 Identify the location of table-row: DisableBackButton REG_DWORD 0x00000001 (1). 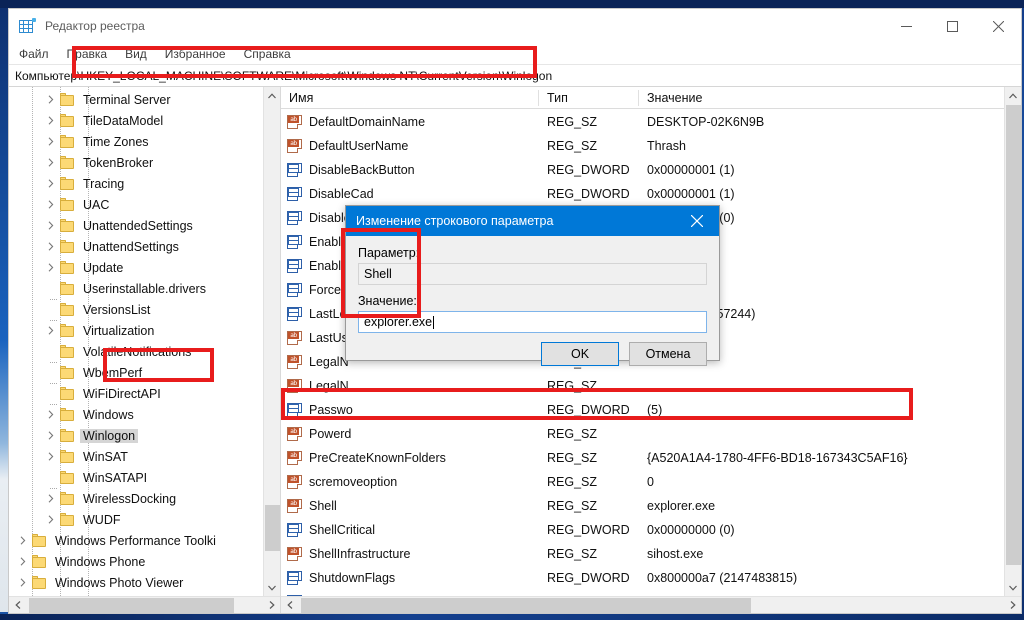
(642, 170).